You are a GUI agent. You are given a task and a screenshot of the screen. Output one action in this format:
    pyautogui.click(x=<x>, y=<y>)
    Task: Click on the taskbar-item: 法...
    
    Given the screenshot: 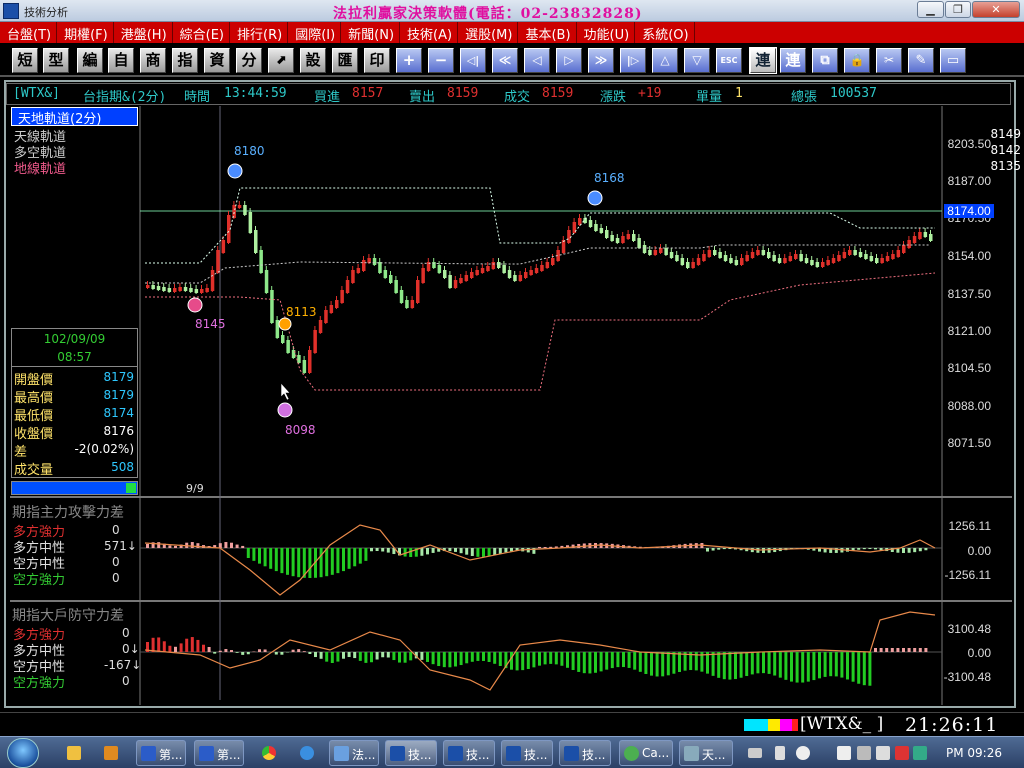 What is the action you would take?
    pyautogui.click(x=354, y=753)
    